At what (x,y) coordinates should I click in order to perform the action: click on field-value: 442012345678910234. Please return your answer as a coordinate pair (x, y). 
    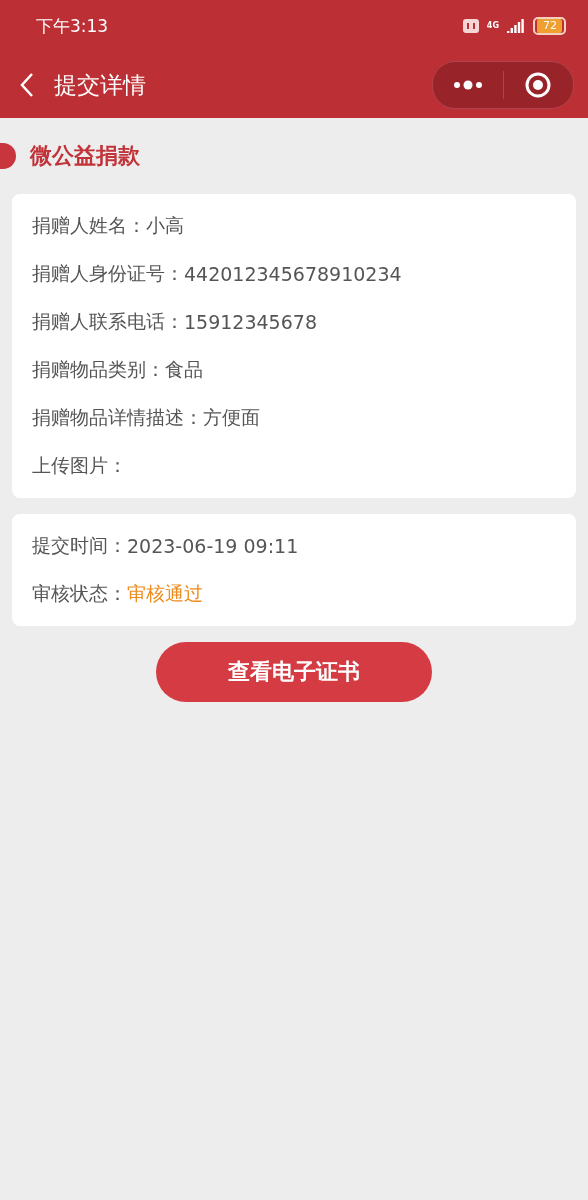
    Looking at the image, I should click on (293, 274).